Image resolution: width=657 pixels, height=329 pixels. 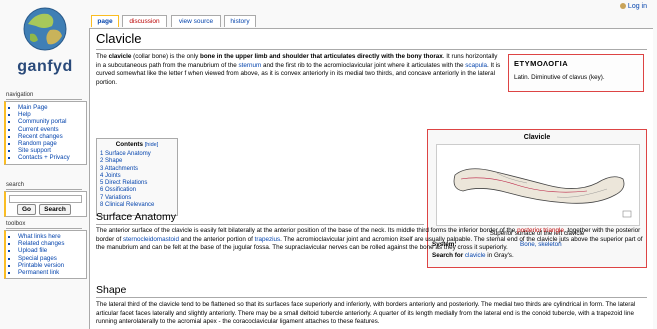 What do you see at coordinates (127, 190) in the screenshot?
I see `toc-item: 6 Ossification` at bounding box center [127, 190].